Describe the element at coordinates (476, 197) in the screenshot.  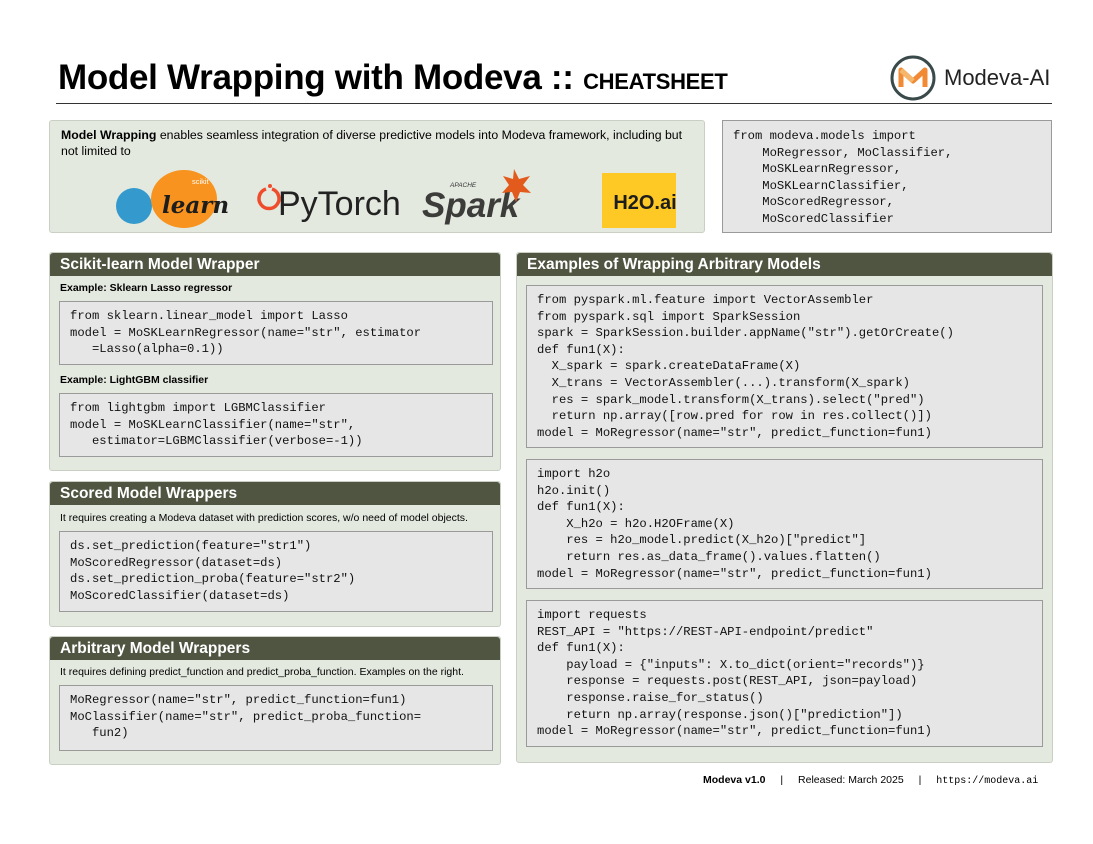
I see `spark-logo-icon: APACHE Spark` at that location.